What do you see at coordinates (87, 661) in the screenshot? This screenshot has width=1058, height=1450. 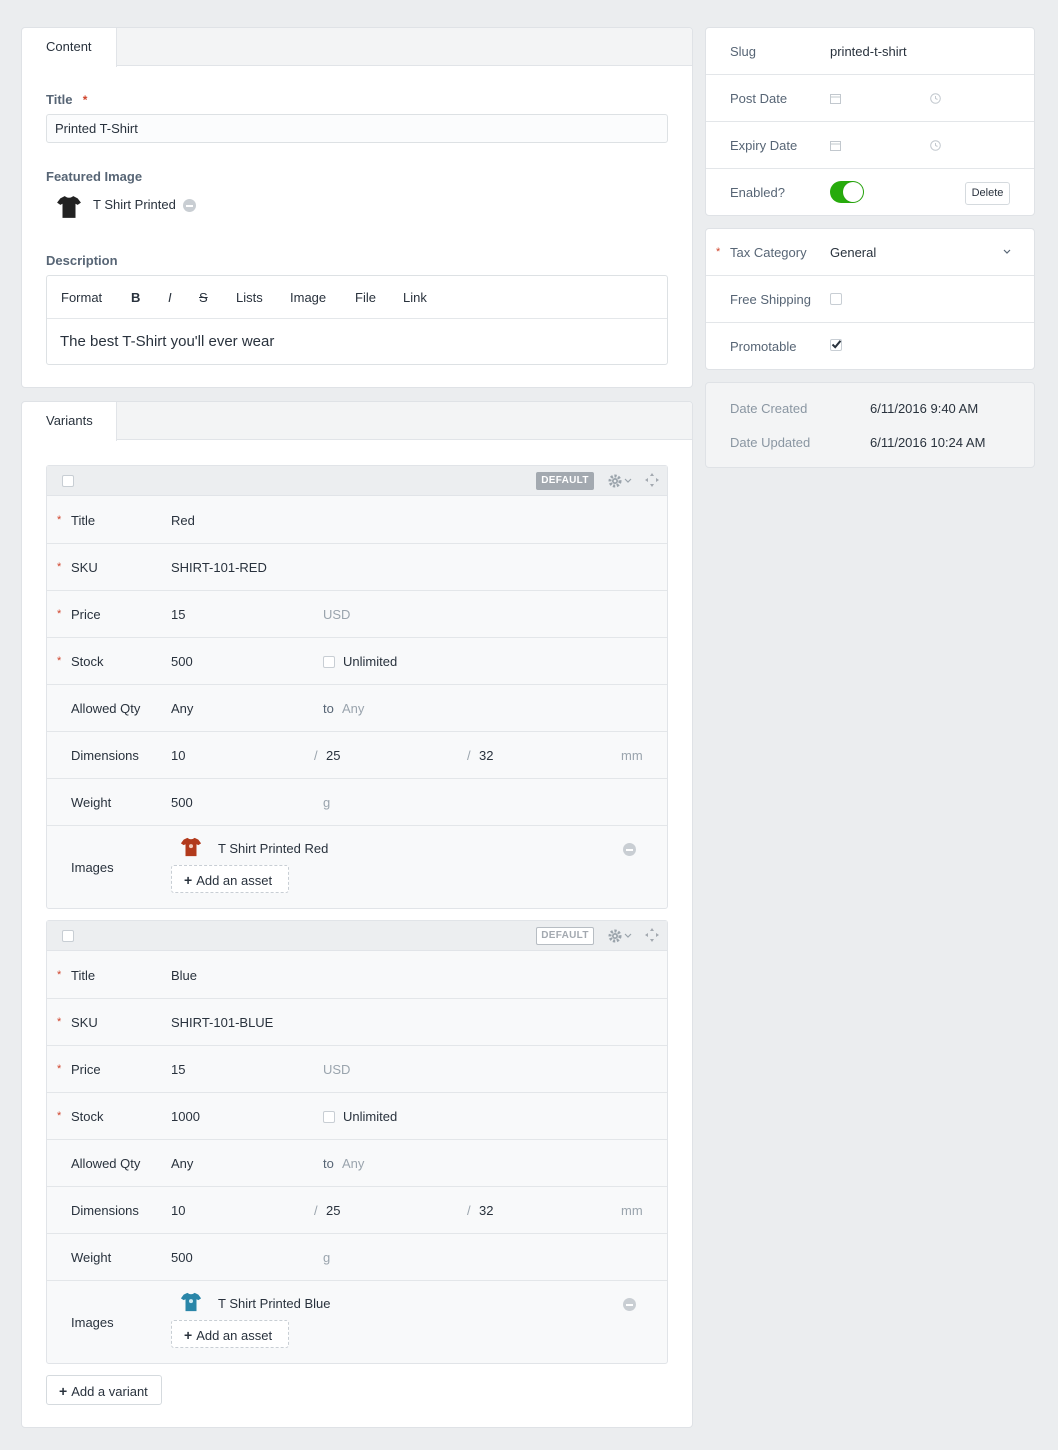 I see `stock-label: Stock` at bounding box center [87, 661].